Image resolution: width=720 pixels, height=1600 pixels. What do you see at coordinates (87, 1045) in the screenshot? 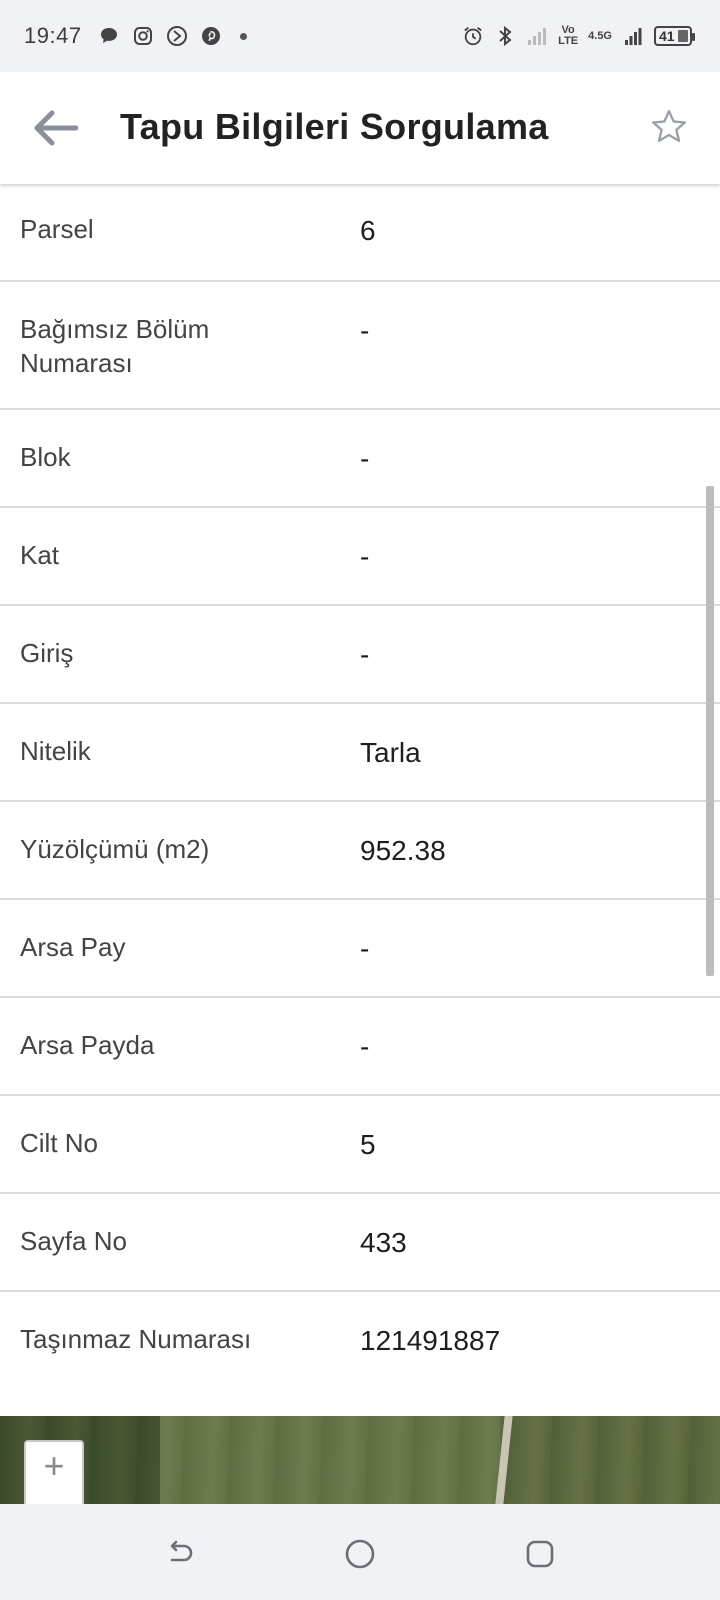
I see `detail-label: Arsa Payda` at bounding box center [87, 1045].